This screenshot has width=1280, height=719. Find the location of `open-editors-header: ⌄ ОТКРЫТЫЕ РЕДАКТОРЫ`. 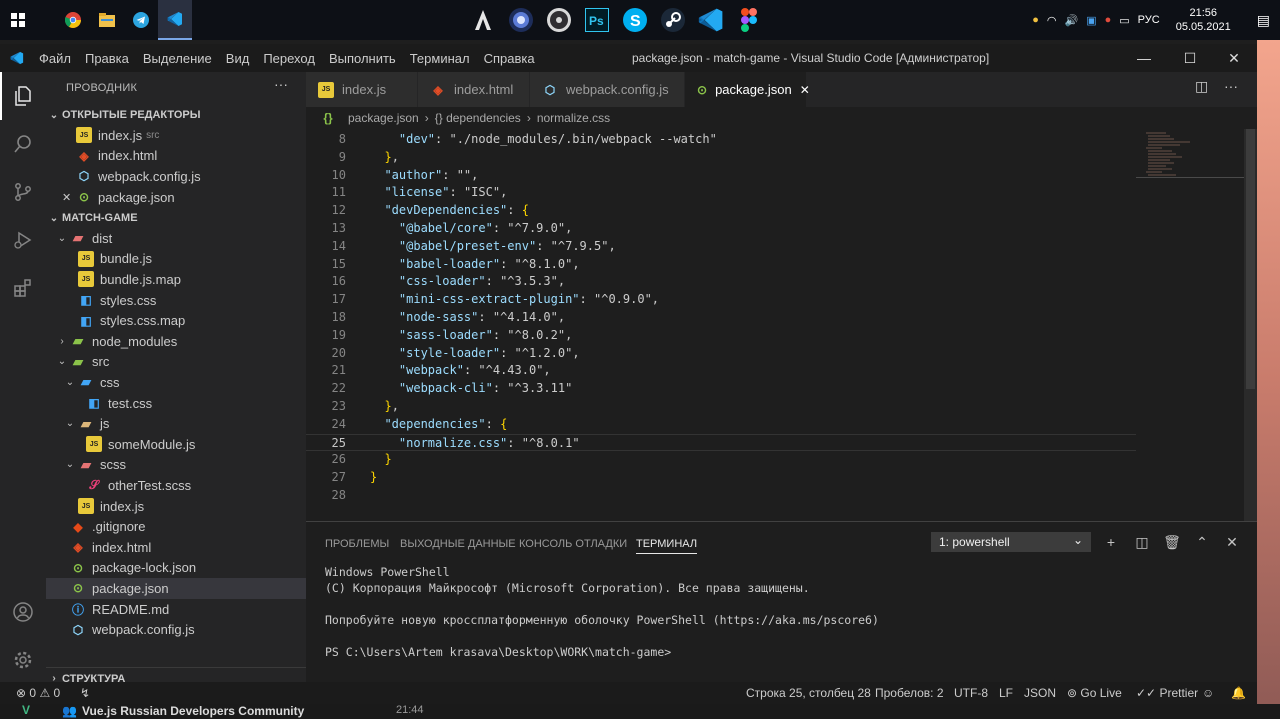

open-editors-header: ⌄ ОТКРЫТЫЕ РЕДАКТОРЫ is located at coordinates (176, 115).